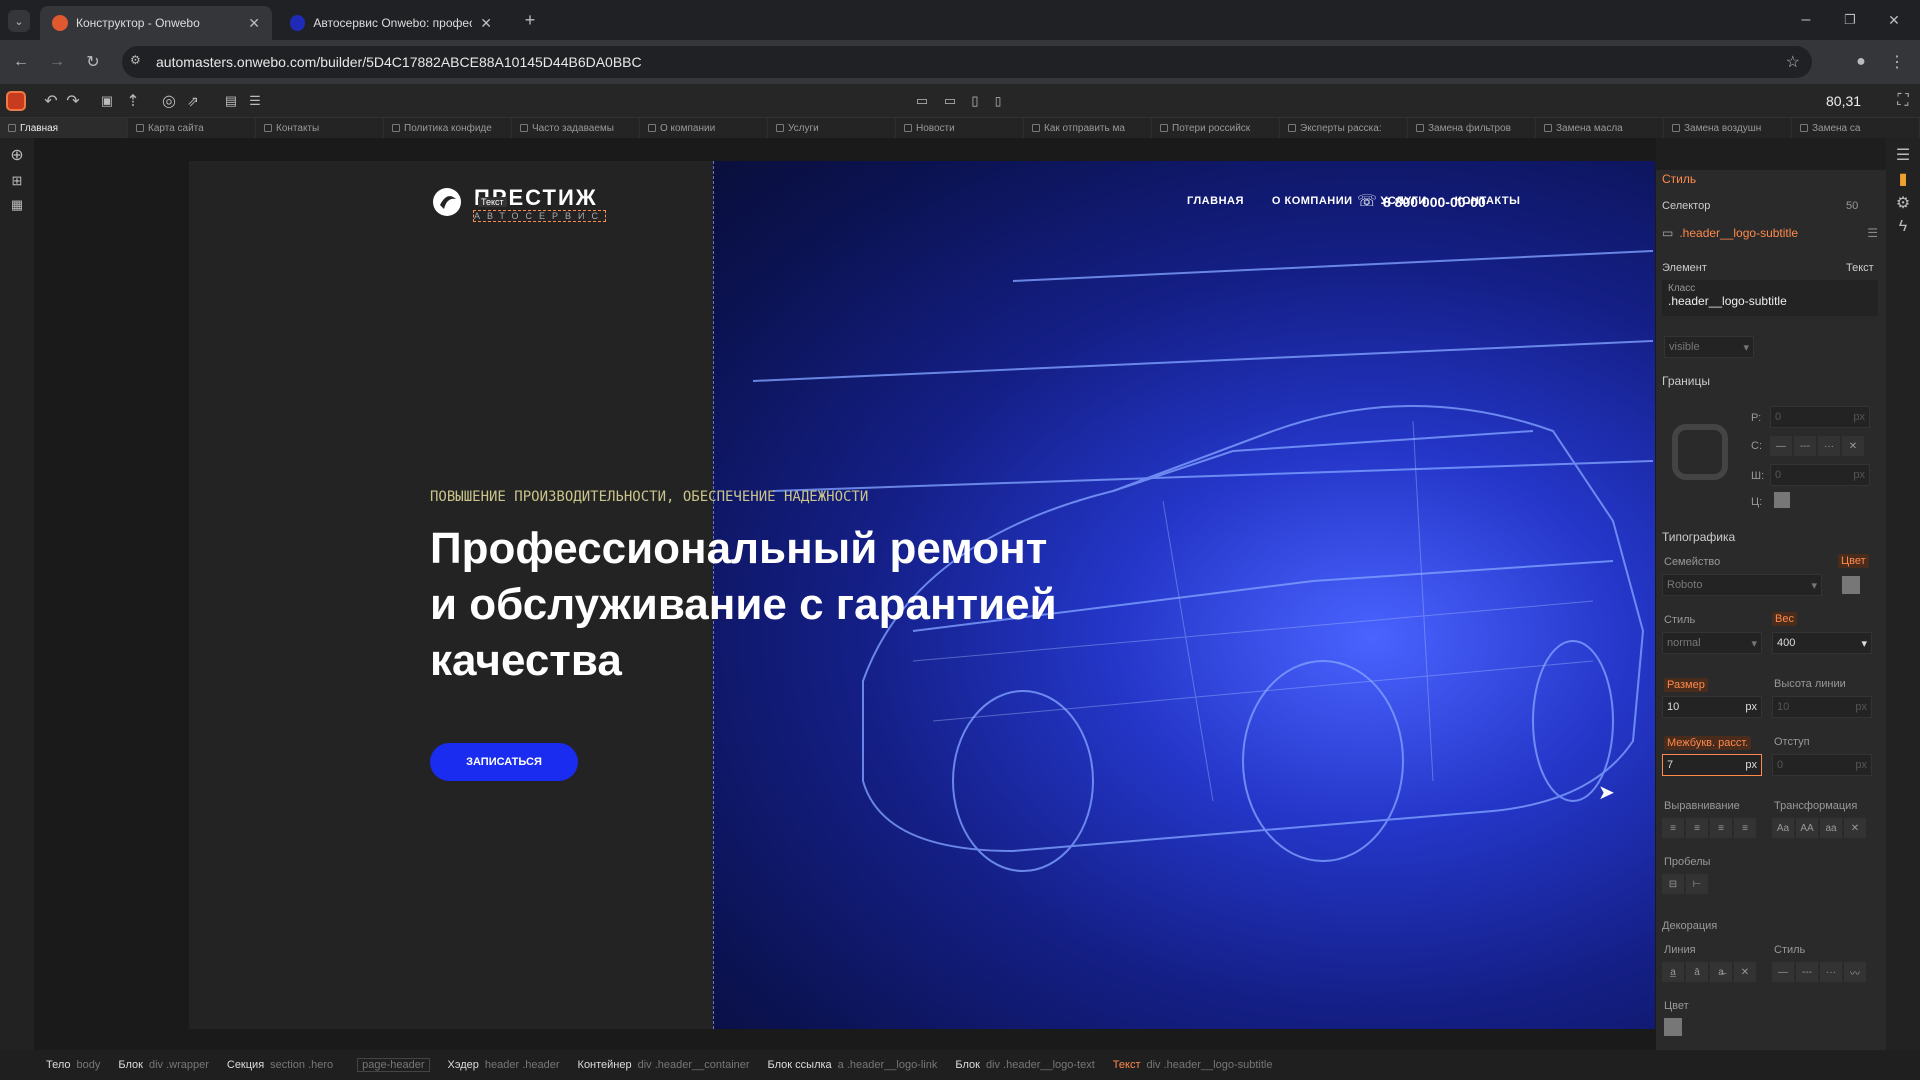  I want to click on tab-search-icon: ⌄, so click(19, 21).